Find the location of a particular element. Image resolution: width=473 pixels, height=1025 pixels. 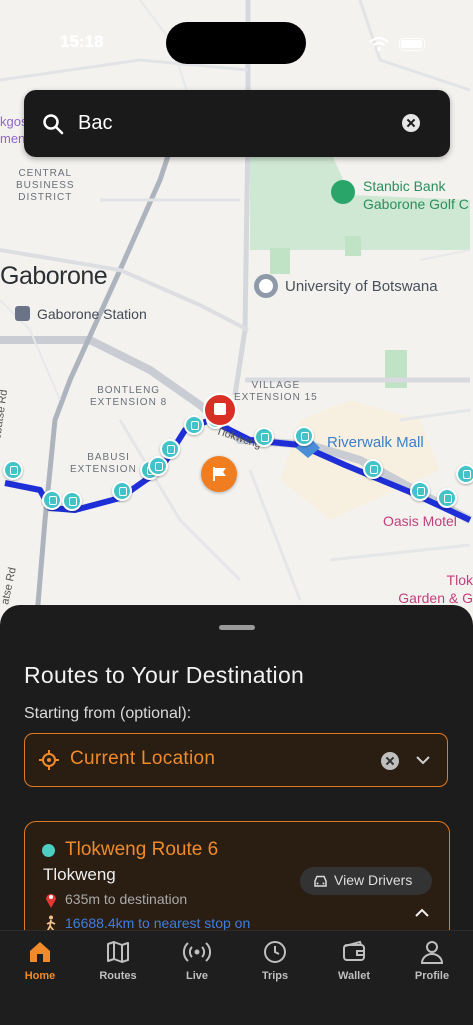

pin-icon is located at coordinates (51, 901).